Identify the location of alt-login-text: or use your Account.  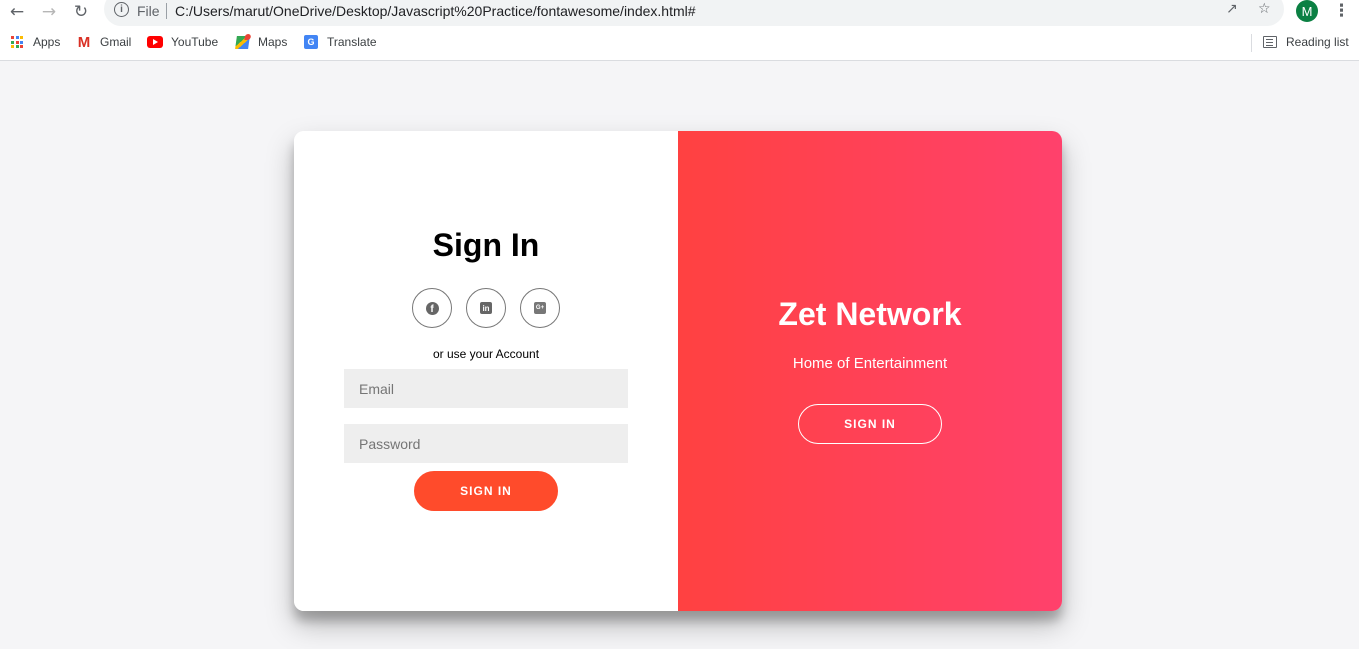
(486, 354).